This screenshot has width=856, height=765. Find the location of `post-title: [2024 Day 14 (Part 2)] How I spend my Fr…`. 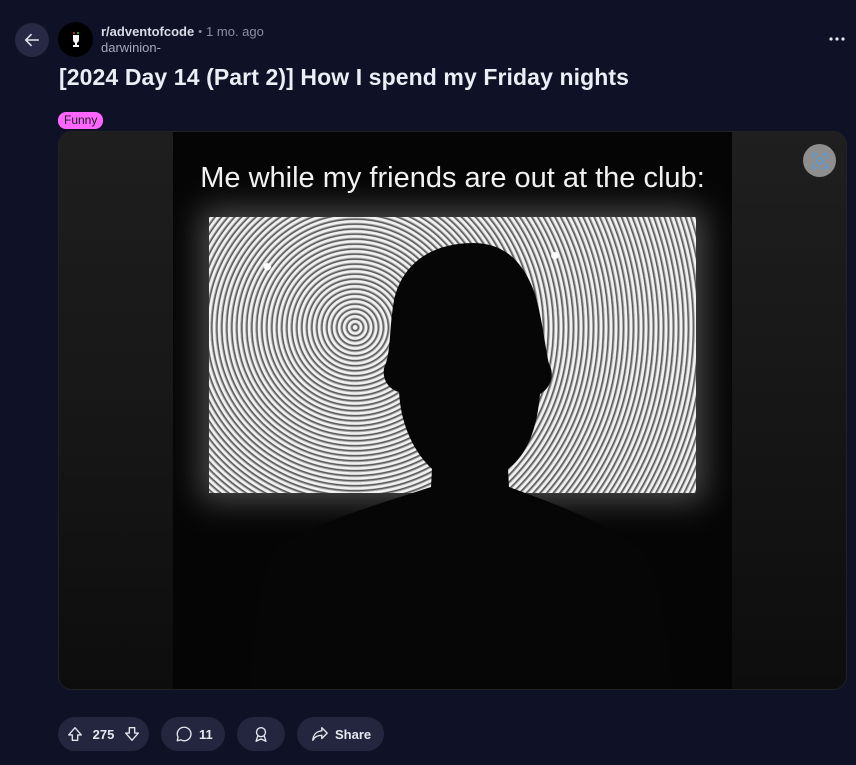

post-title: [2024 Day 14 (Part 2)] How I spend my Fr… is located at coordinates (344, 77).